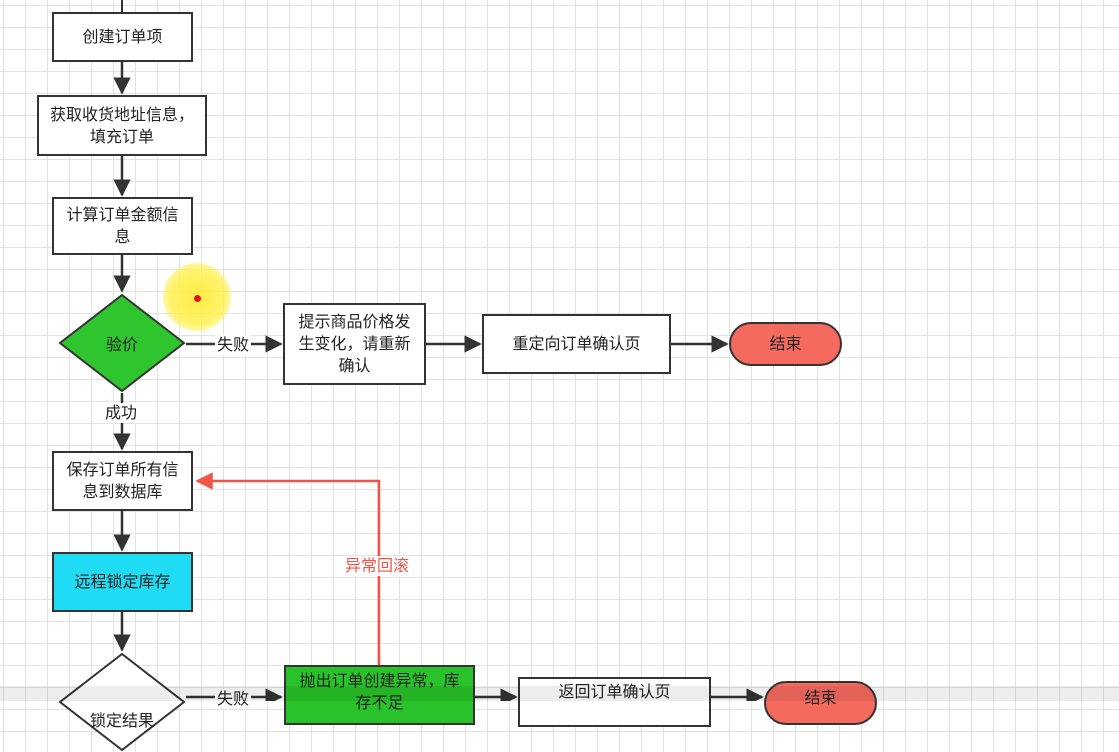 The height and width of the screenshot is (752, 1119). I want to click on node-prompt-price-change: 提示商品价格发生变化，请重新确认, so click(354, 344).